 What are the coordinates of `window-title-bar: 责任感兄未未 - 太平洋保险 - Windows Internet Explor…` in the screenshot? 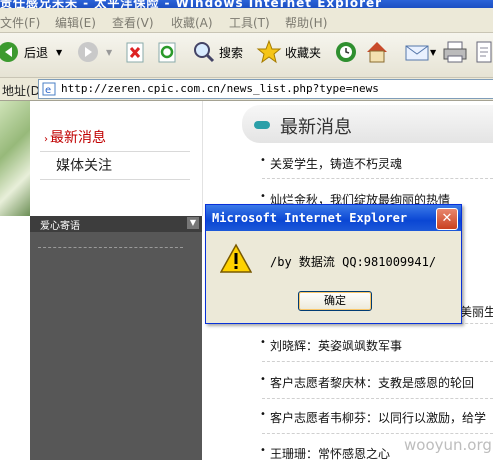 It's located at (246, 4).